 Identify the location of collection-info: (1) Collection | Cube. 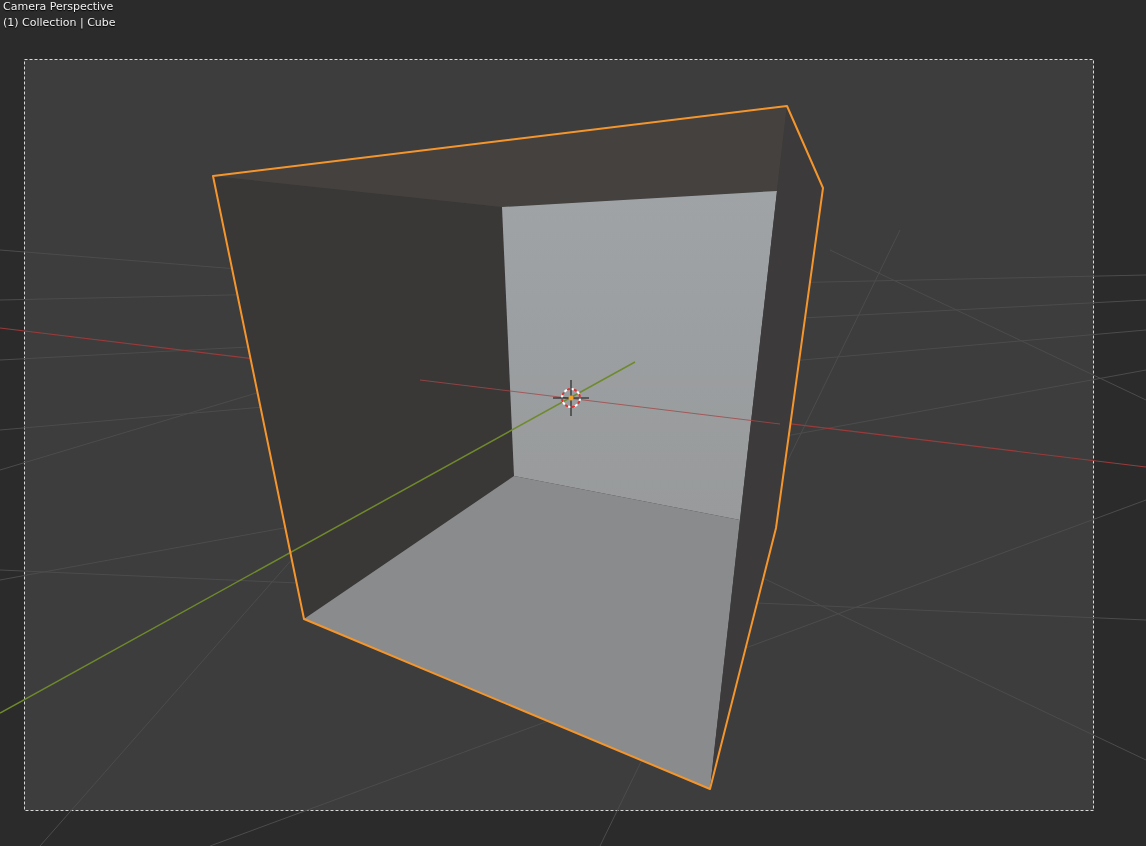
(59, 23).